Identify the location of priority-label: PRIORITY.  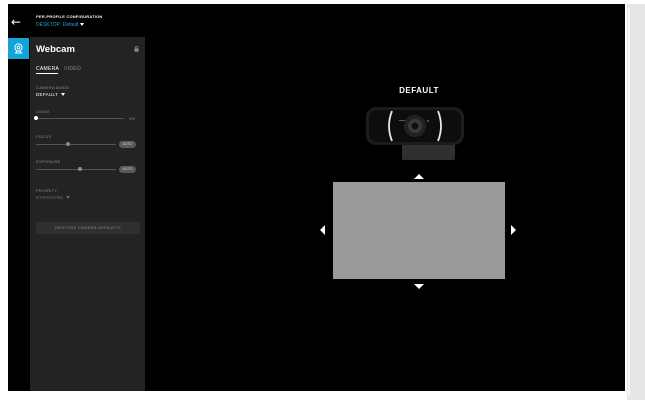
(47, 190).